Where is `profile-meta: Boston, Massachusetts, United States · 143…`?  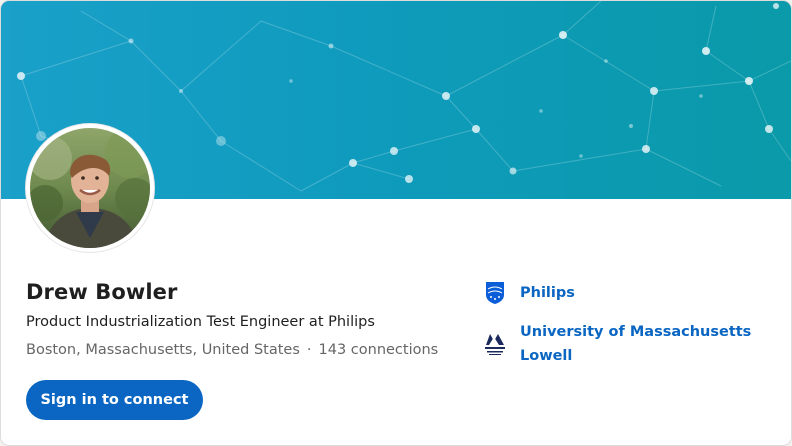
profile-meta: Boston, Massachusetts, United States · 143… is located at coordinates (232, 350).